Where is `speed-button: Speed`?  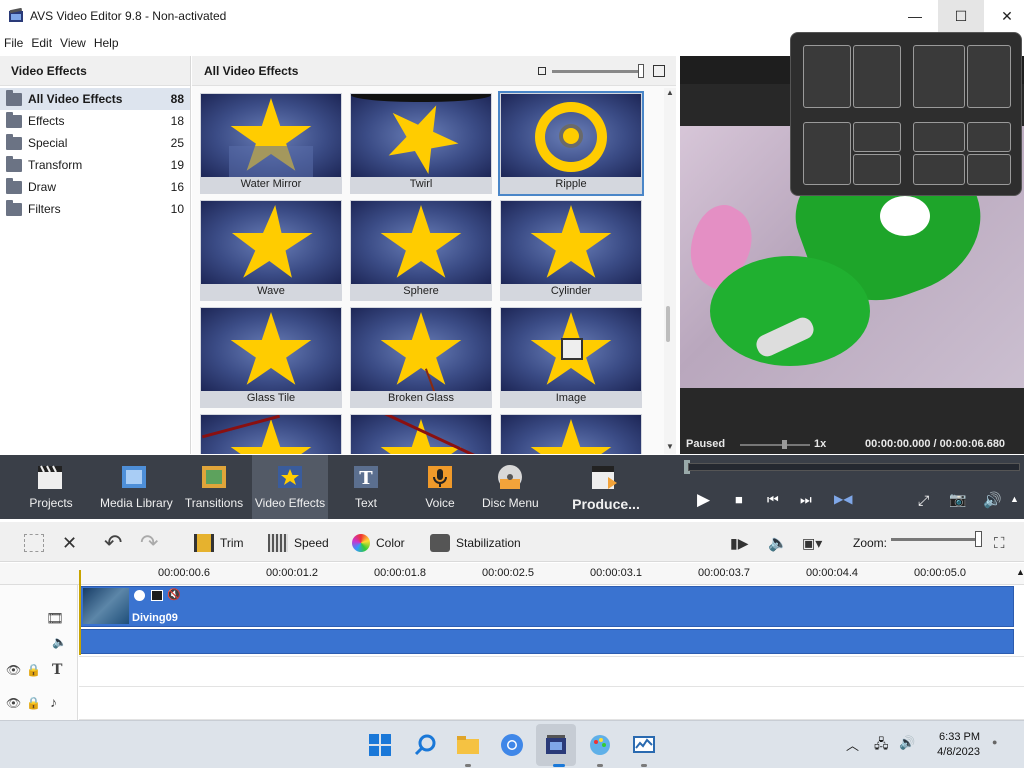 speed-button: Speed is located at coordinates (298, 543).